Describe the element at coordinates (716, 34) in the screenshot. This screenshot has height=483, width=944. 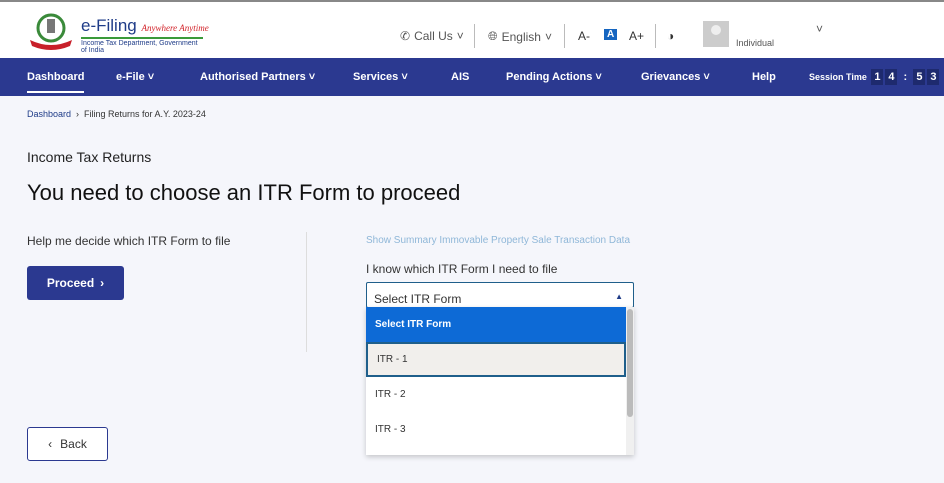
I see `avatar` at that location.